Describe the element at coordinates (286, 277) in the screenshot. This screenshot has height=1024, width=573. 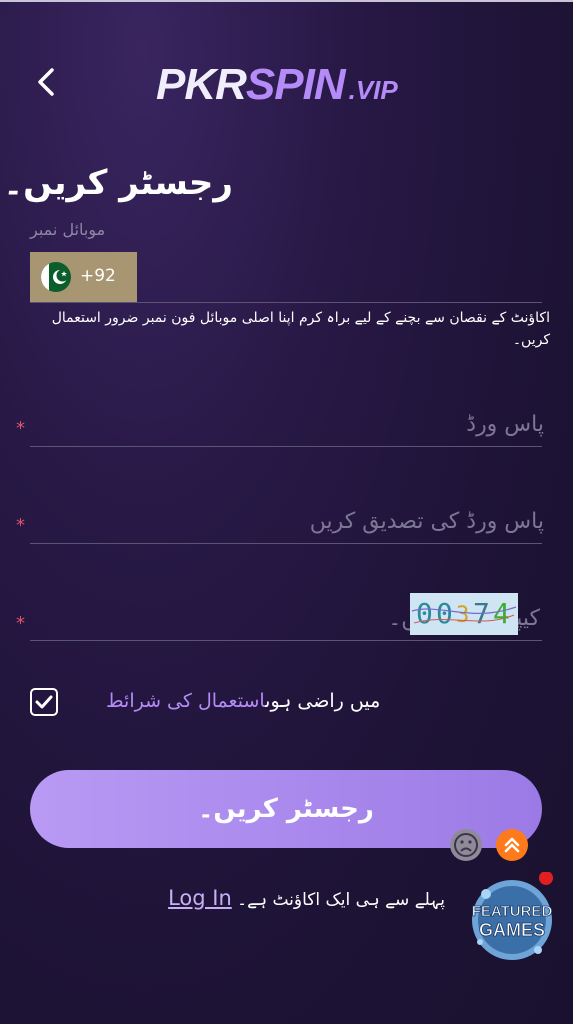
I see `phone-field: +92` at that location.